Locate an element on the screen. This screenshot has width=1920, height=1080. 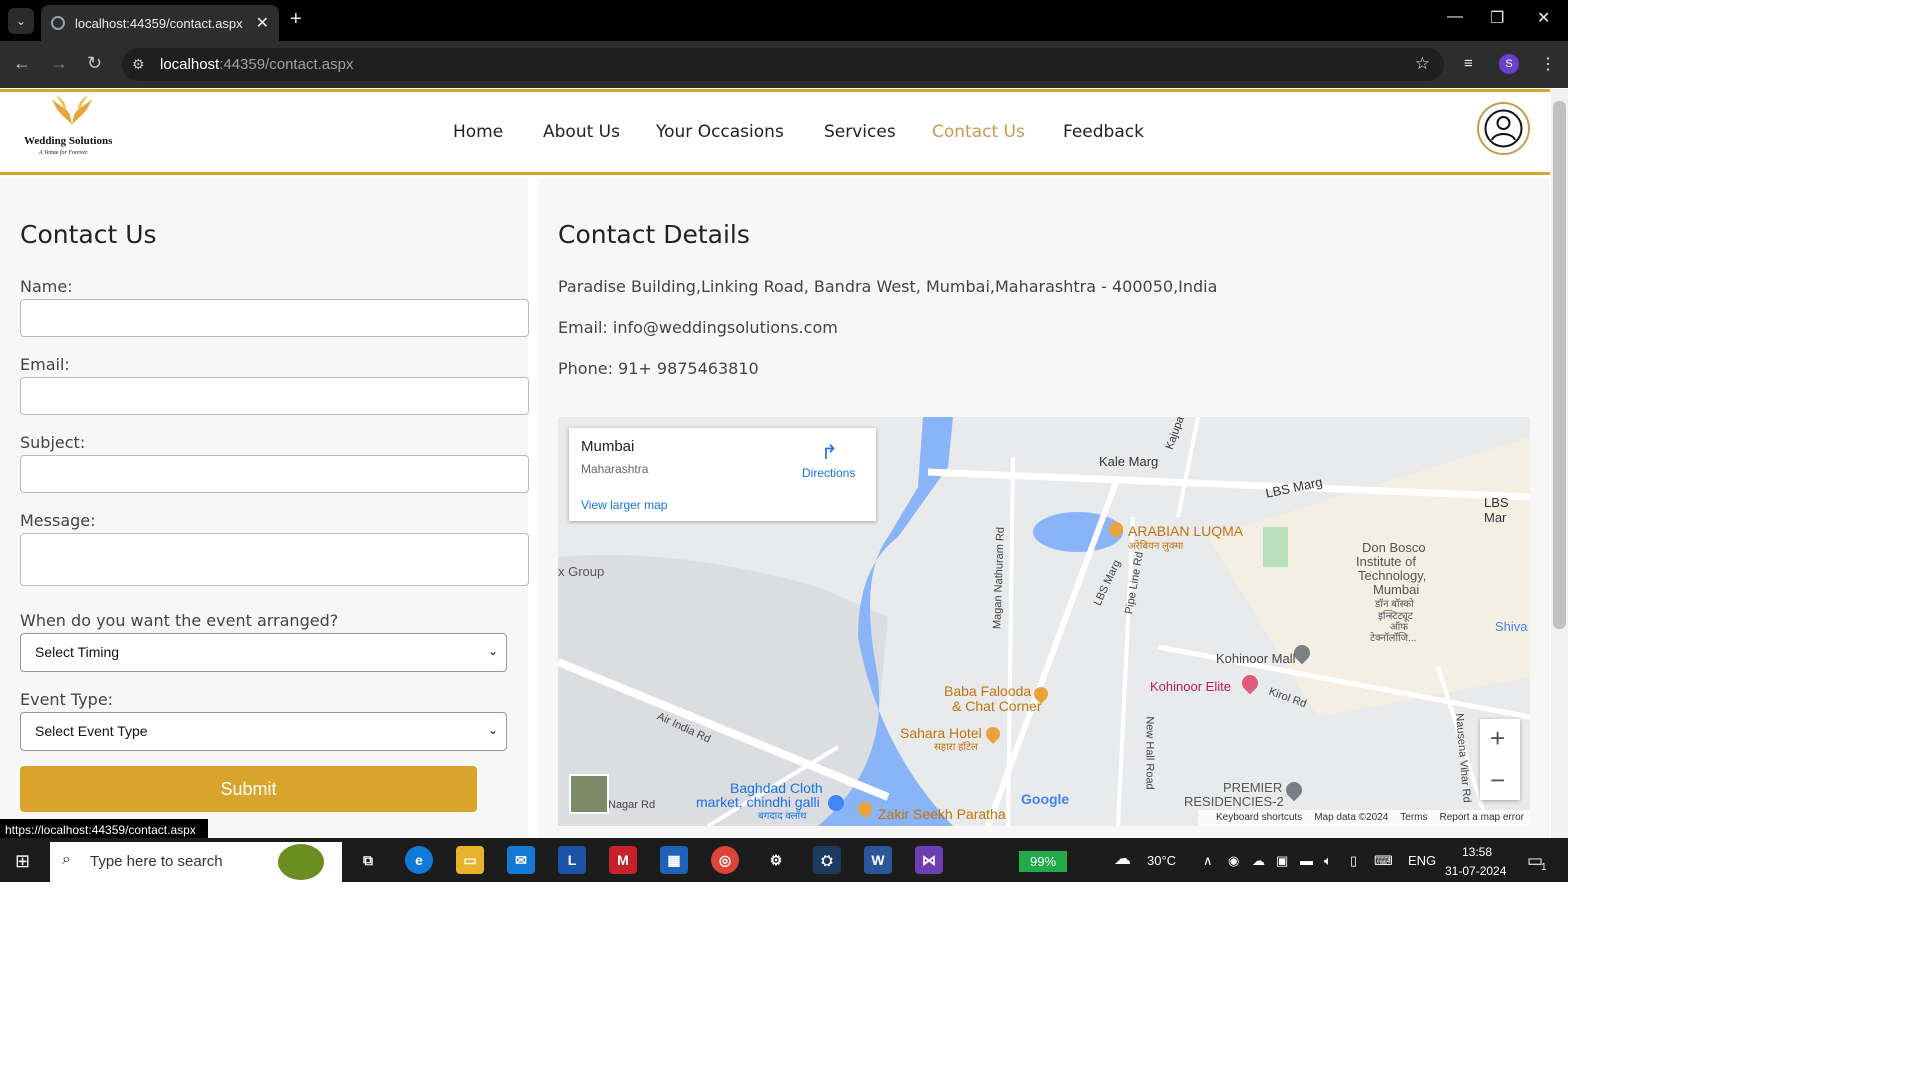
device-icon: ▯ is located at coordinates (1353, 861).